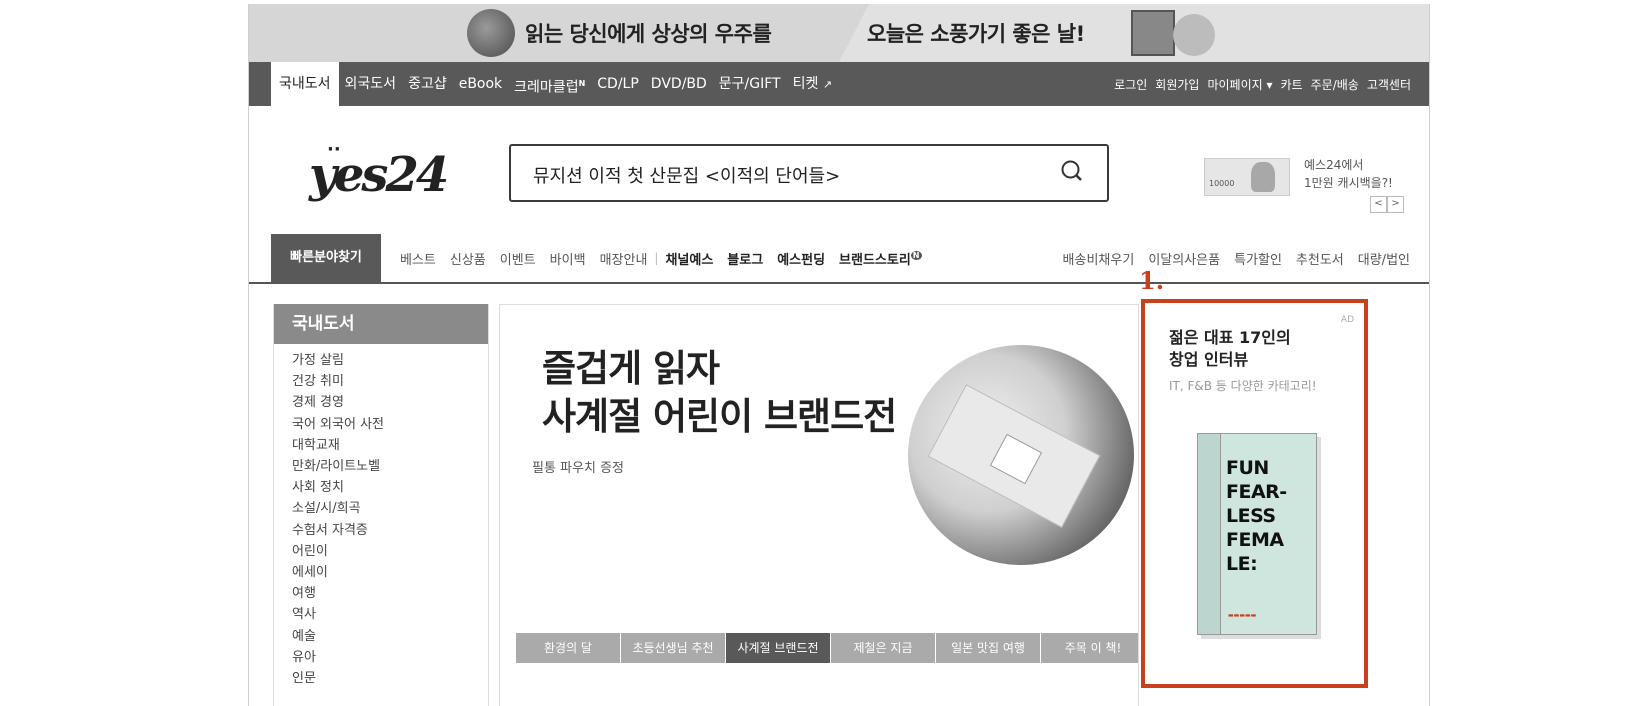  I want to click on banknote-value: 10000, so click(1222, 183).